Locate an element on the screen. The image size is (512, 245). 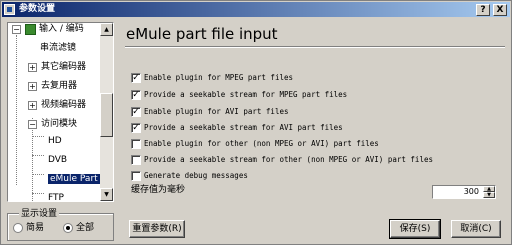
cache-value: 300 is located at coordinates (471, 192).